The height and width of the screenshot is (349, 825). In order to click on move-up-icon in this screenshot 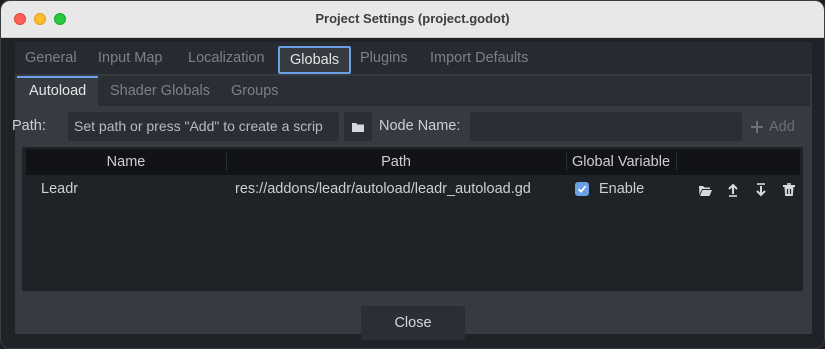, I will do `click(733, 190)`.